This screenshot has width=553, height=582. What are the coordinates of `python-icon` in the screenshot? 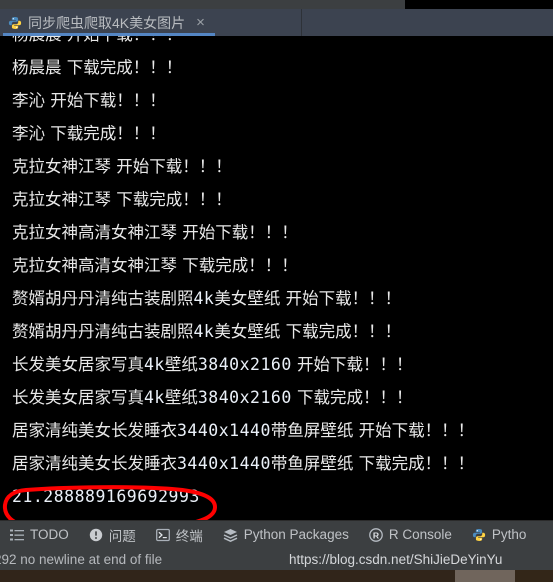 It's located at (479, 535).